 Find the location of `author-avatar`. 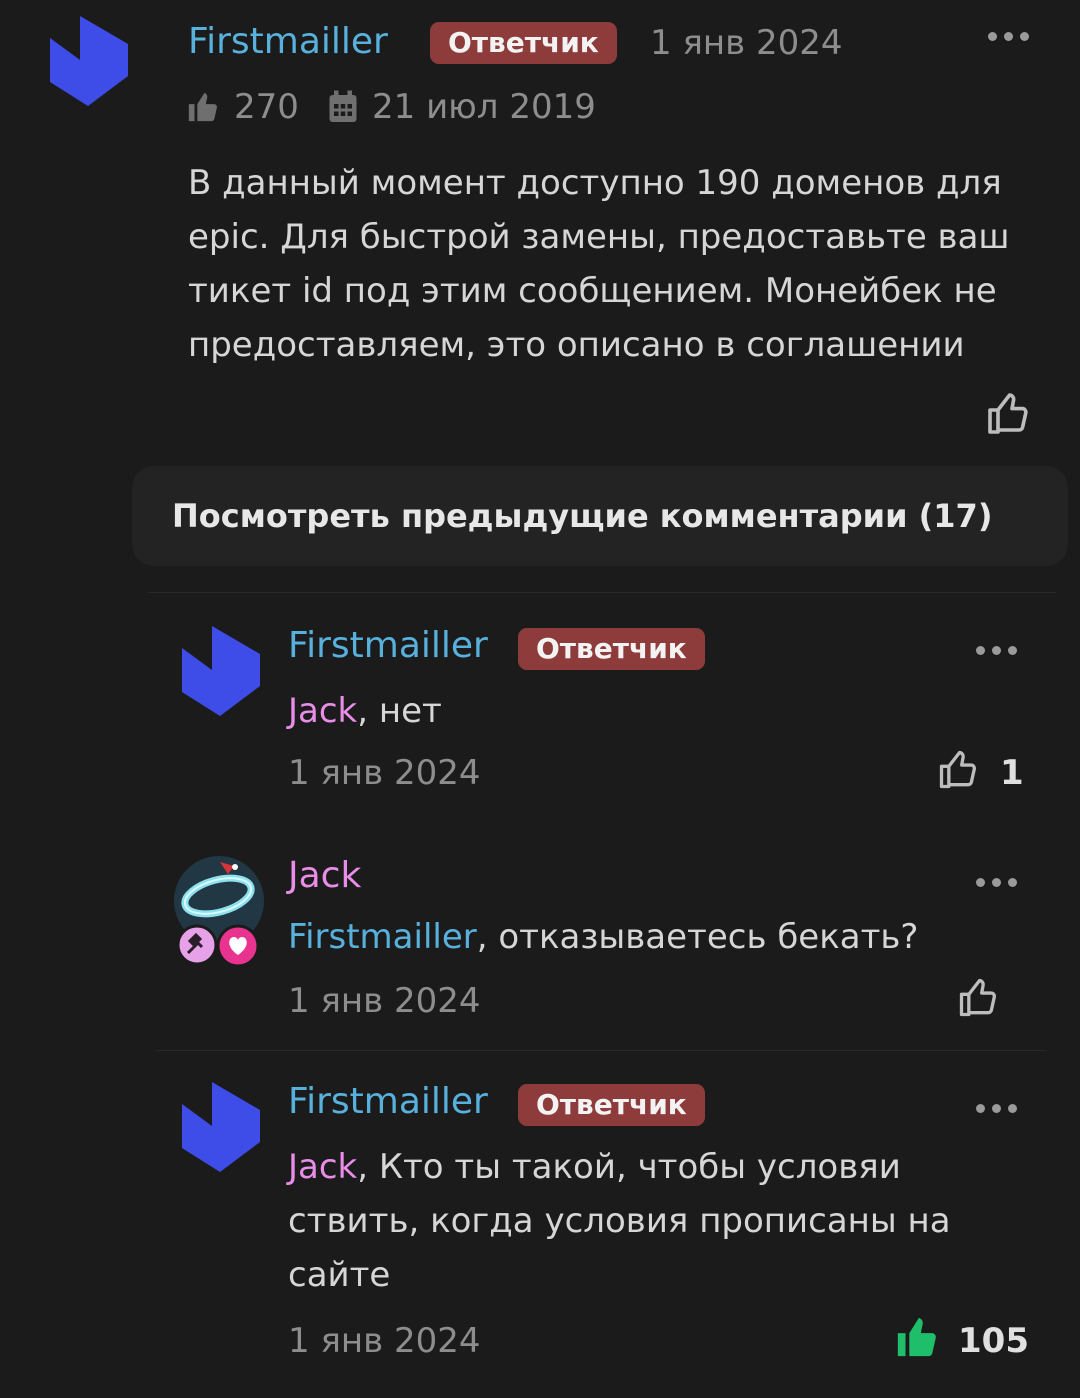

author-avatar is located at coordinates (90, 62).